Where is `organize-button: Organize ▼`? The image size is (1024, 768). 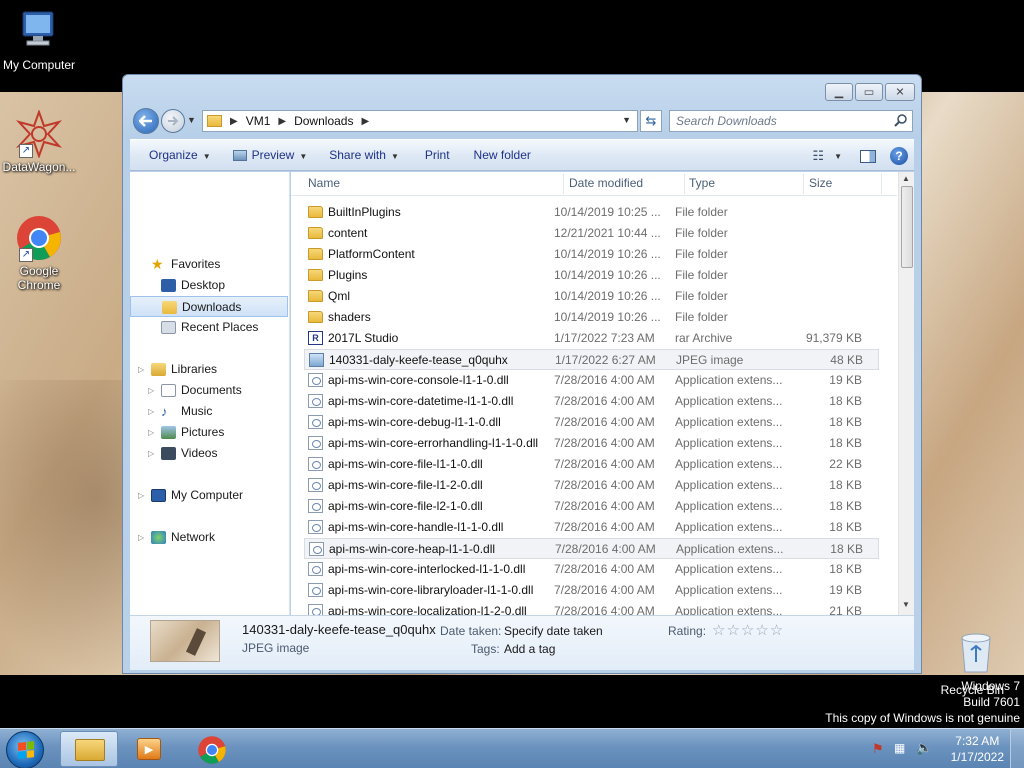
organize-button: Organize ▼ is located at coordinates (180, 155).